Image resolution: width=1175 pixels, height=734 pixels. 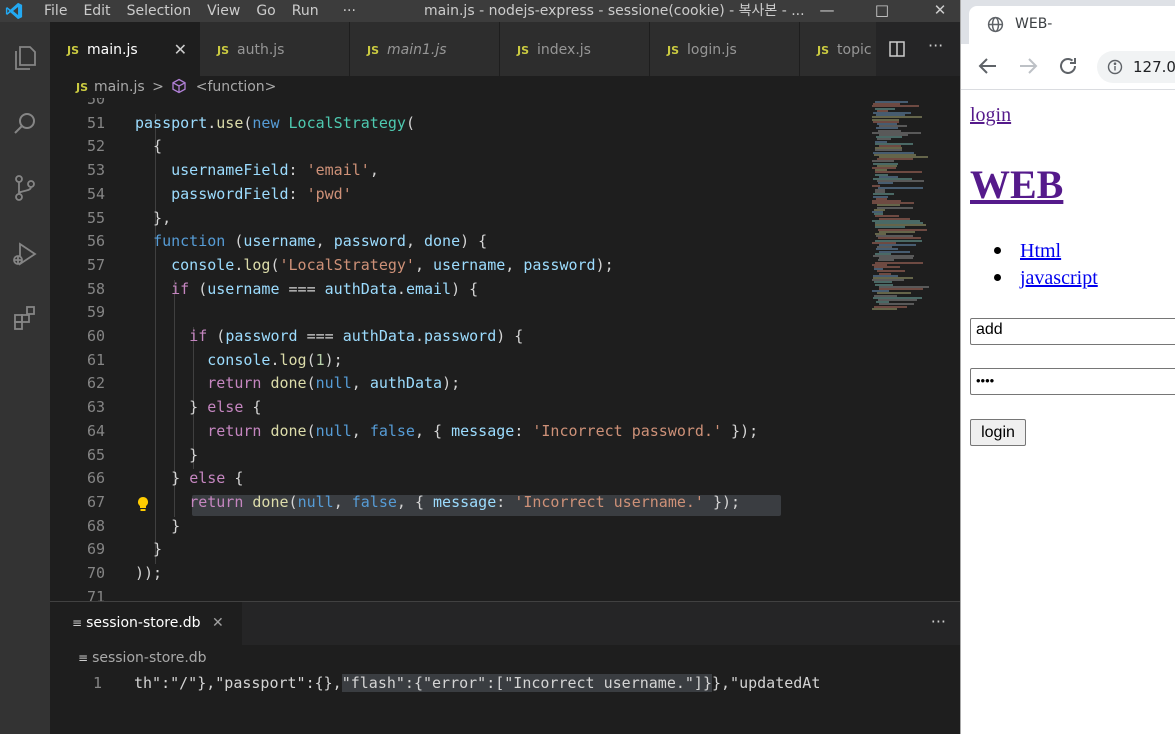 What do you see at coordinates (143, 504) in the screenshot?
I see `lightbulb-icon` at bounding box center [143, 504].